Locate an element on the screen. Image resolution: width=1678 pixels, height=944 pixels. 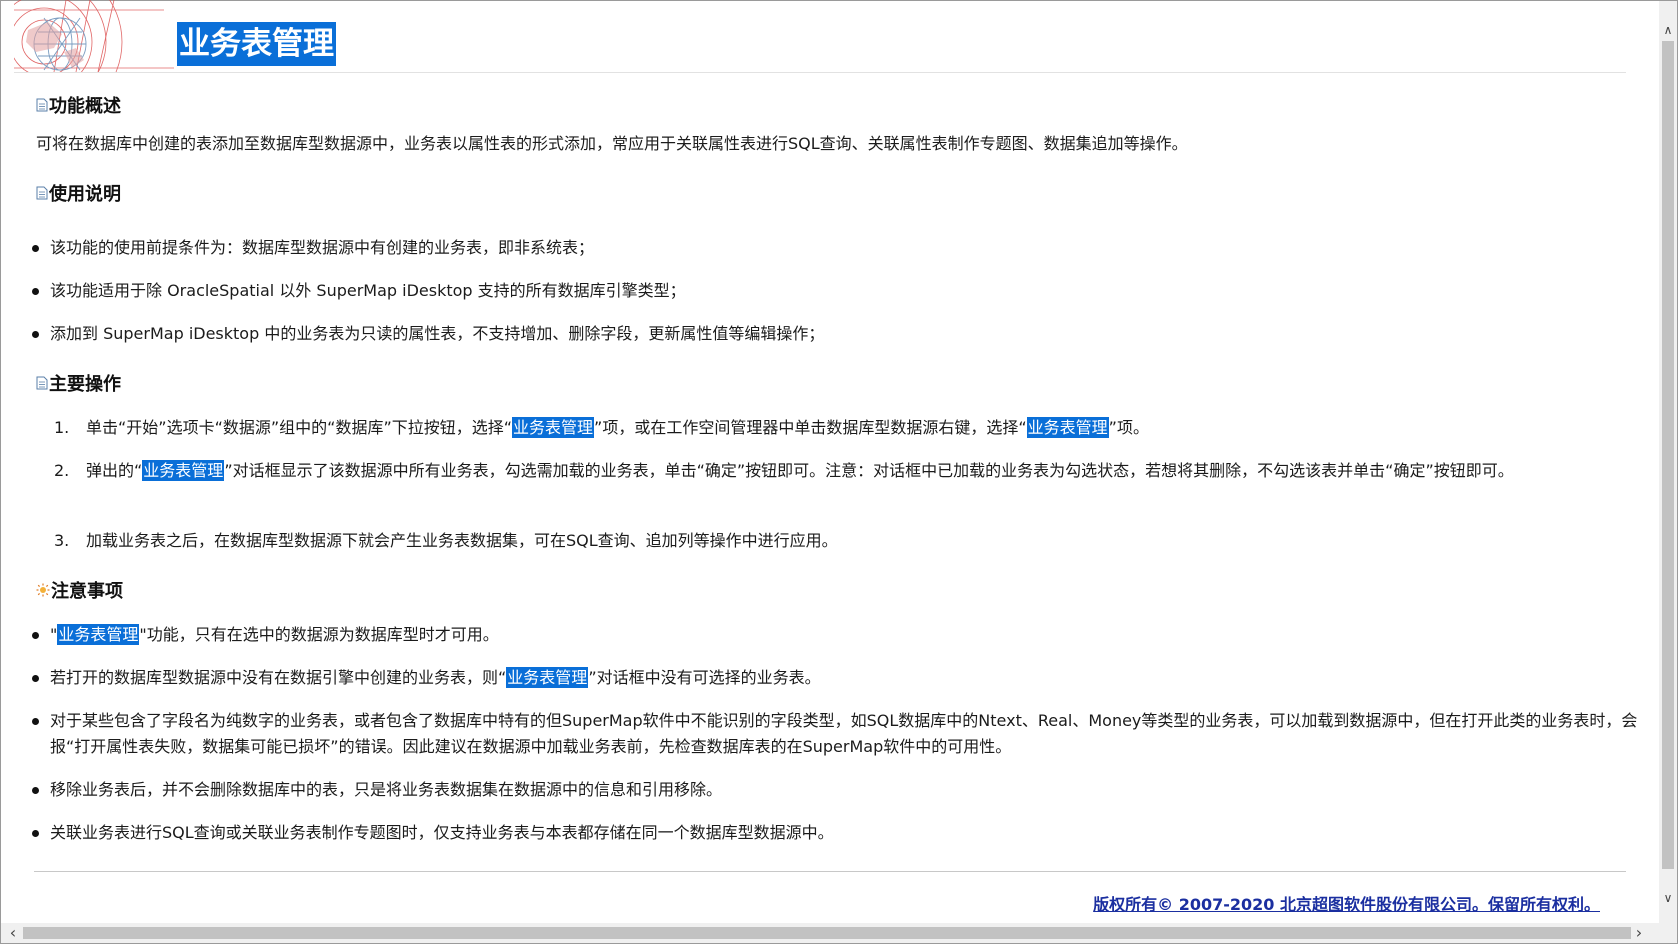
scrollbar-corner is located at coordinates (1668, 933).